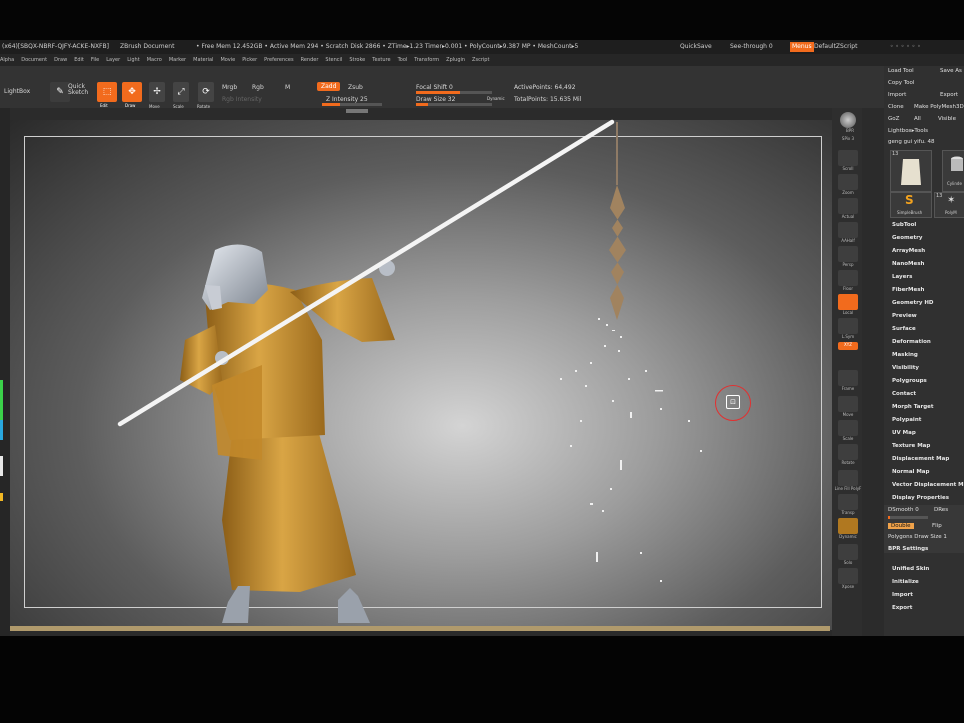  What do you see at coordinates (928, 485) in the screenshot?
I see `vector-displacement-section: Vector Displacement M` at bounding box center [928, 485].